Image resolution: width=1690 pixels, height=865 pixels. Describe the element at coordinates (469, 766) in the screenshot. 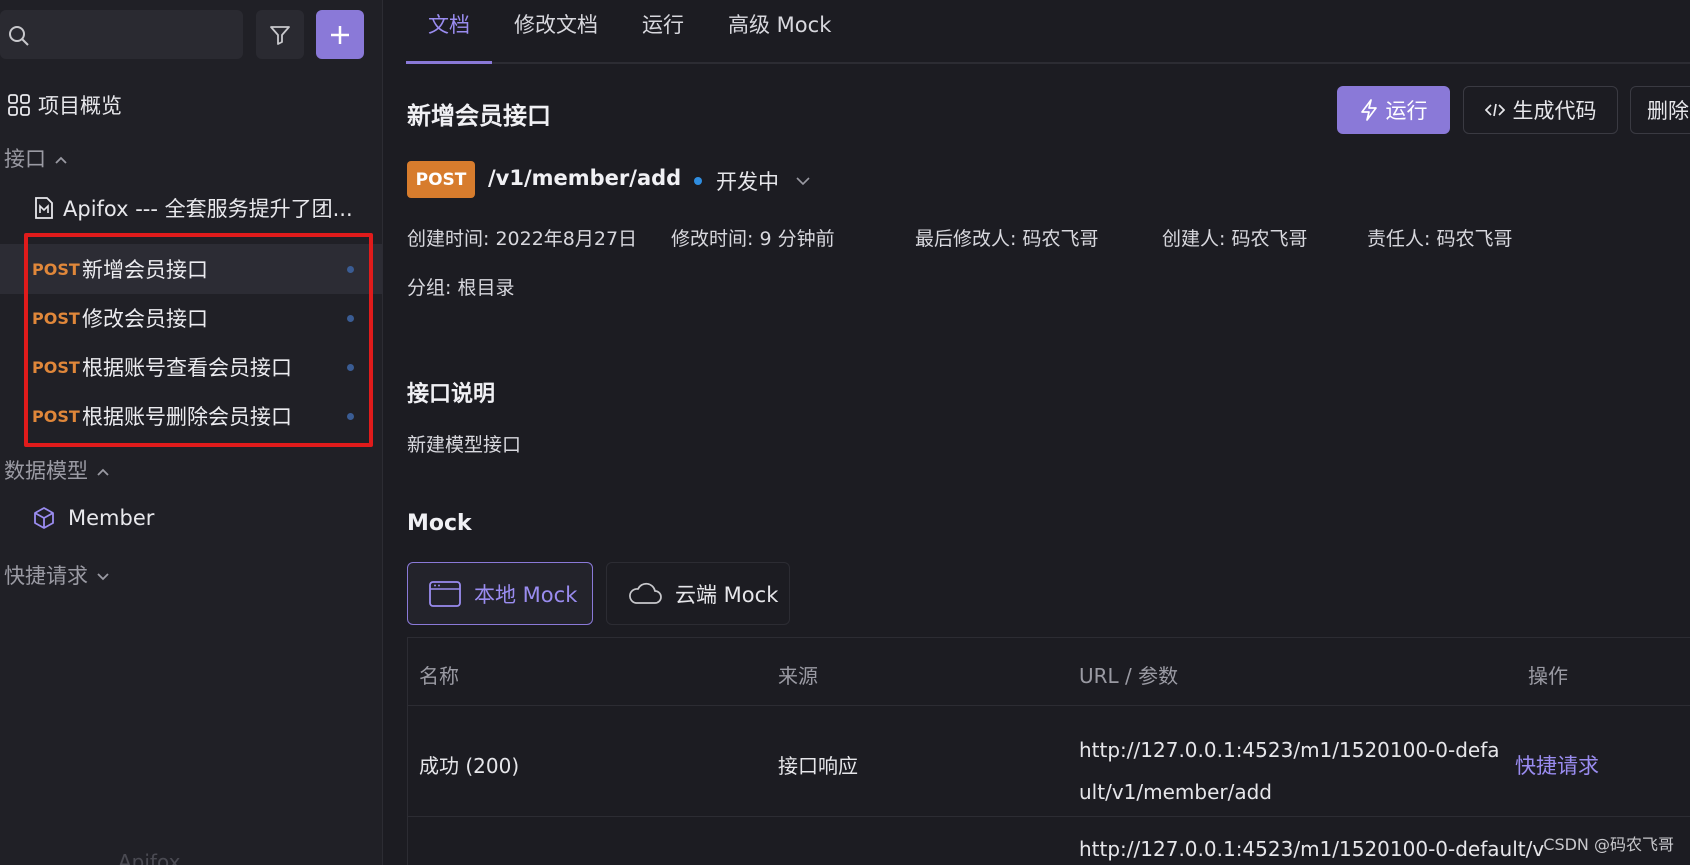

I see `row-name: 成功 (200)` at that location.